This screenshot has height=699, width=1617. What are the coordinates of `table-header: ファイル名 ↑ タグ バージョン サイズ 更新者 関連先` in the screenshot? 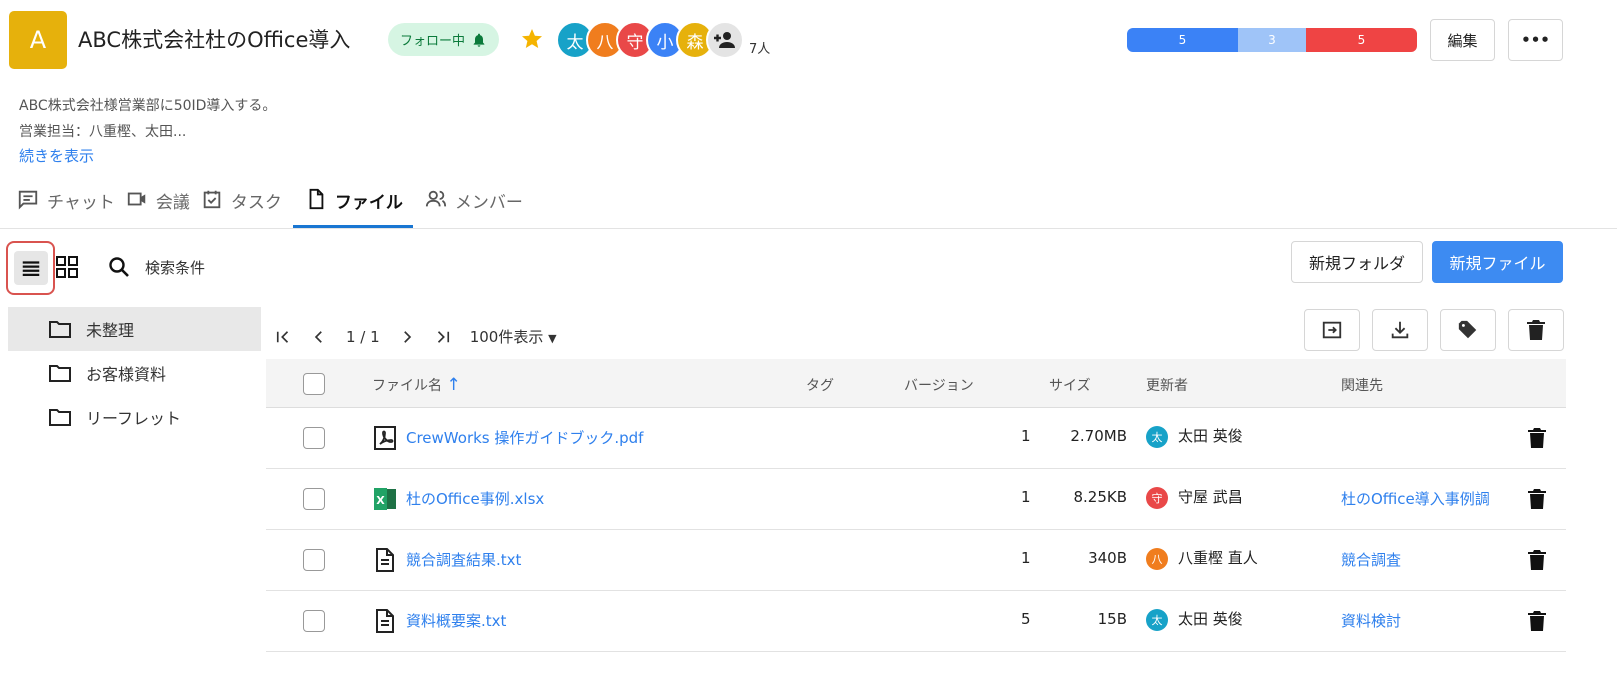 It's located at (916, 383).